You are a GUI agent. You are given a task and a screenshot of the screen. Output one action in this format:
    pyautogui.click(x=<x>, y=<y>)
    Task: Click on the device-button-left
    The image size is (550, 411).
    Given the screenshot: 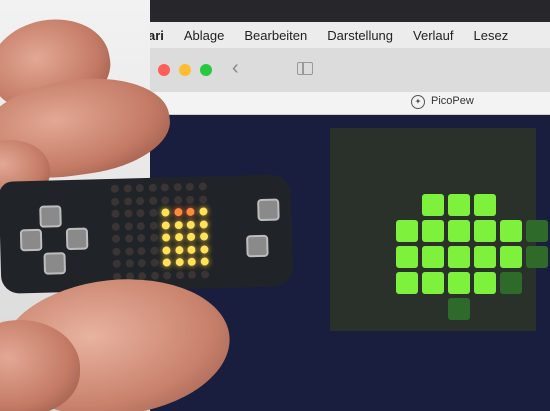 What is the action you would take?
    pyautogui.click(x=31, y=240)
    